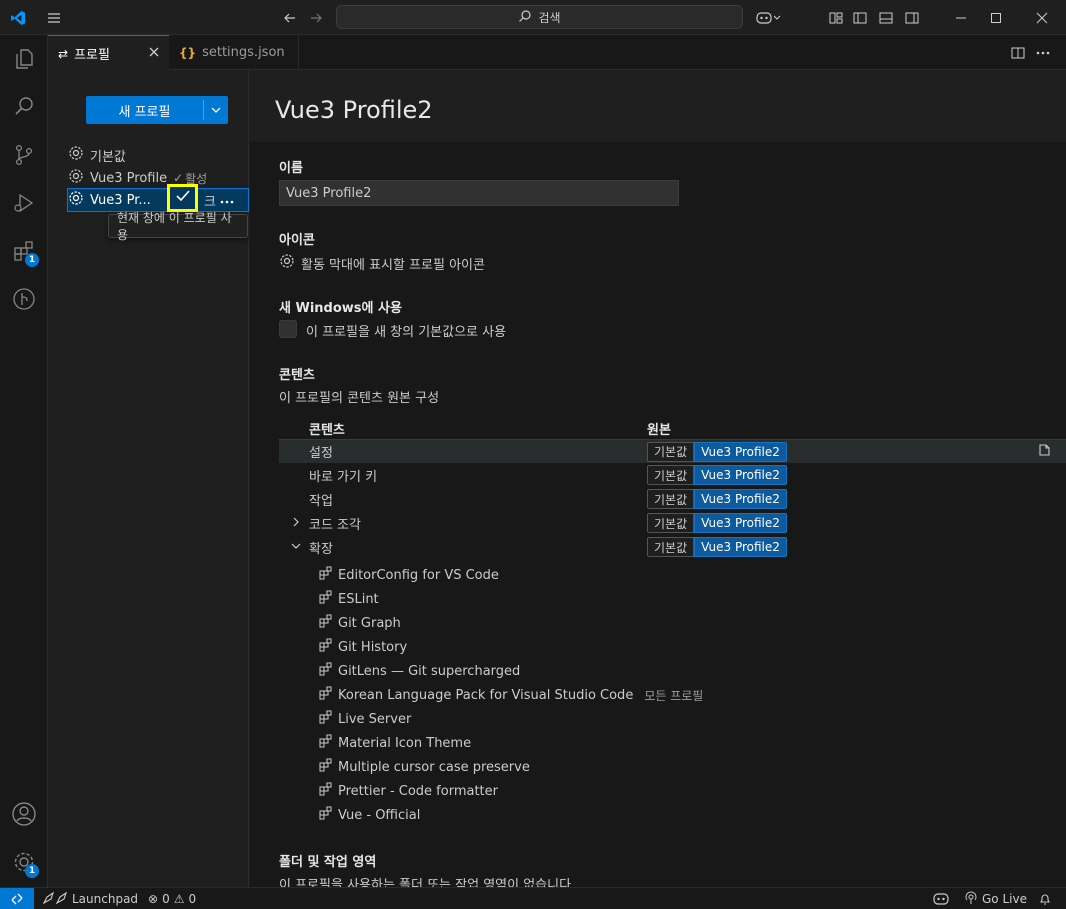  I want to click on extension-item: ESLint, so click(349, 599).